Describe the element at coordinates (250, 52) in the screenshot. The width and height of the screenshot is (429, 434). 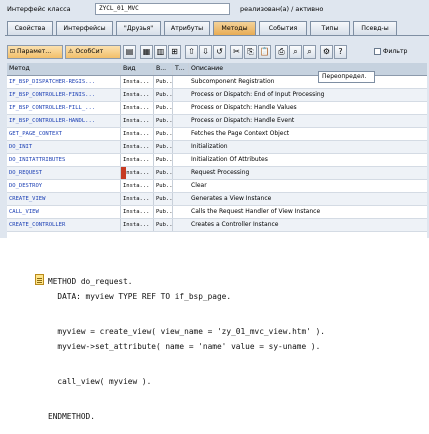
I see `copy-icon: ⎘` at that location.